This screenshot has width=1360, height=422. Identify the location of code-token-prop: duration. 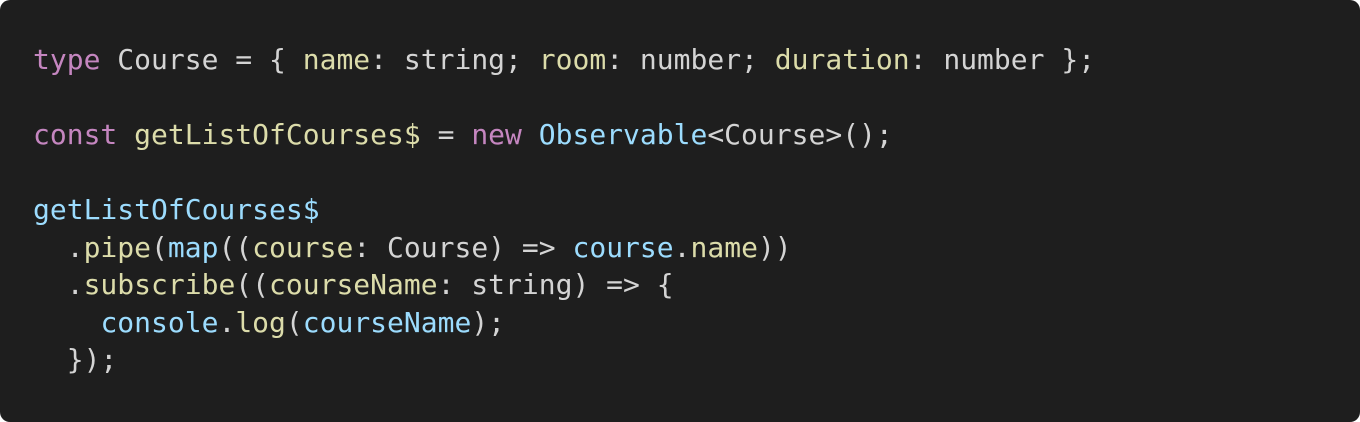
(842, 59).